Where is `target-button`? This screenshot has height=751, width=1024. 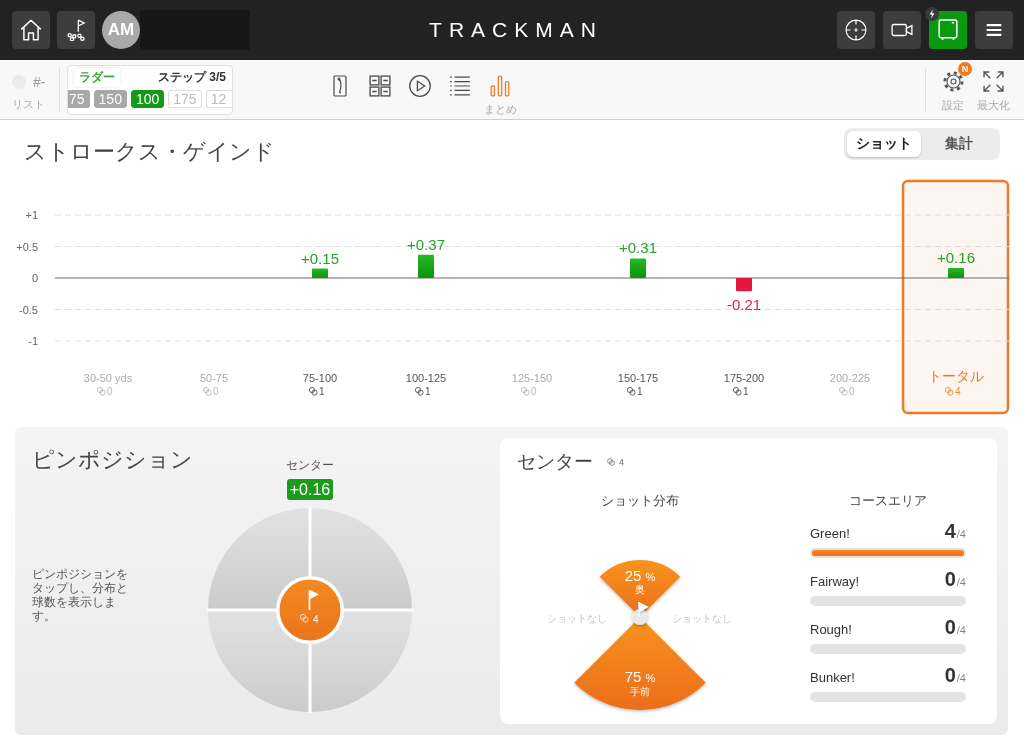 target-button is located at coordinates (856, 30).